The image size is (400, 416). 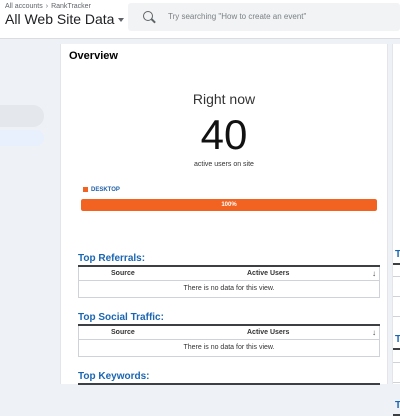 What do you see at coordinates (71, 6) in the screenshot?
I see `breadcrumb-account: RankTracker` at bounding box center [71, 6].